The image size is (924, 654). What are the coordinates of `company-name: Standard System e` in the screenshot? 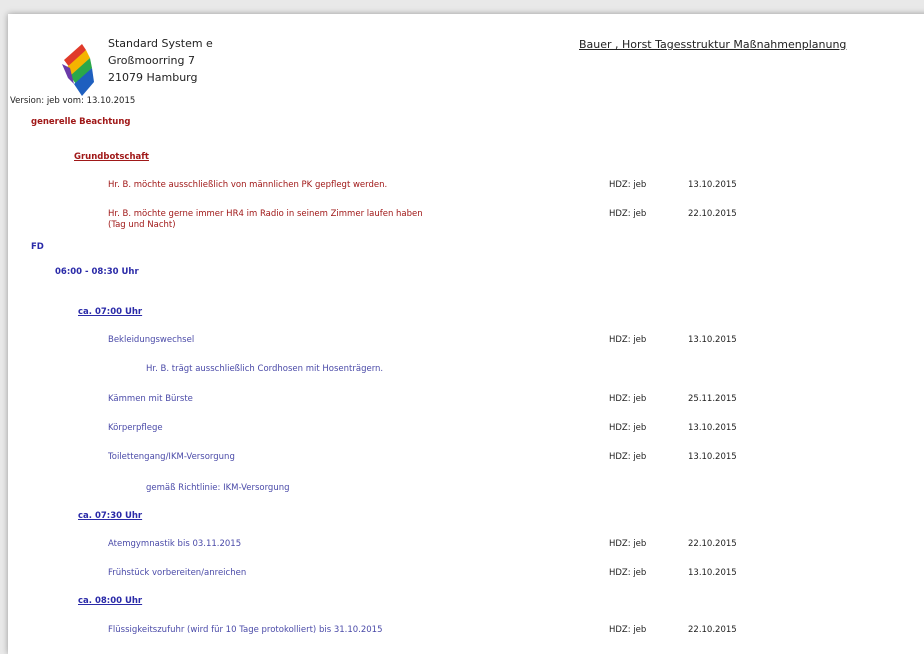 It's located at (160, 43).